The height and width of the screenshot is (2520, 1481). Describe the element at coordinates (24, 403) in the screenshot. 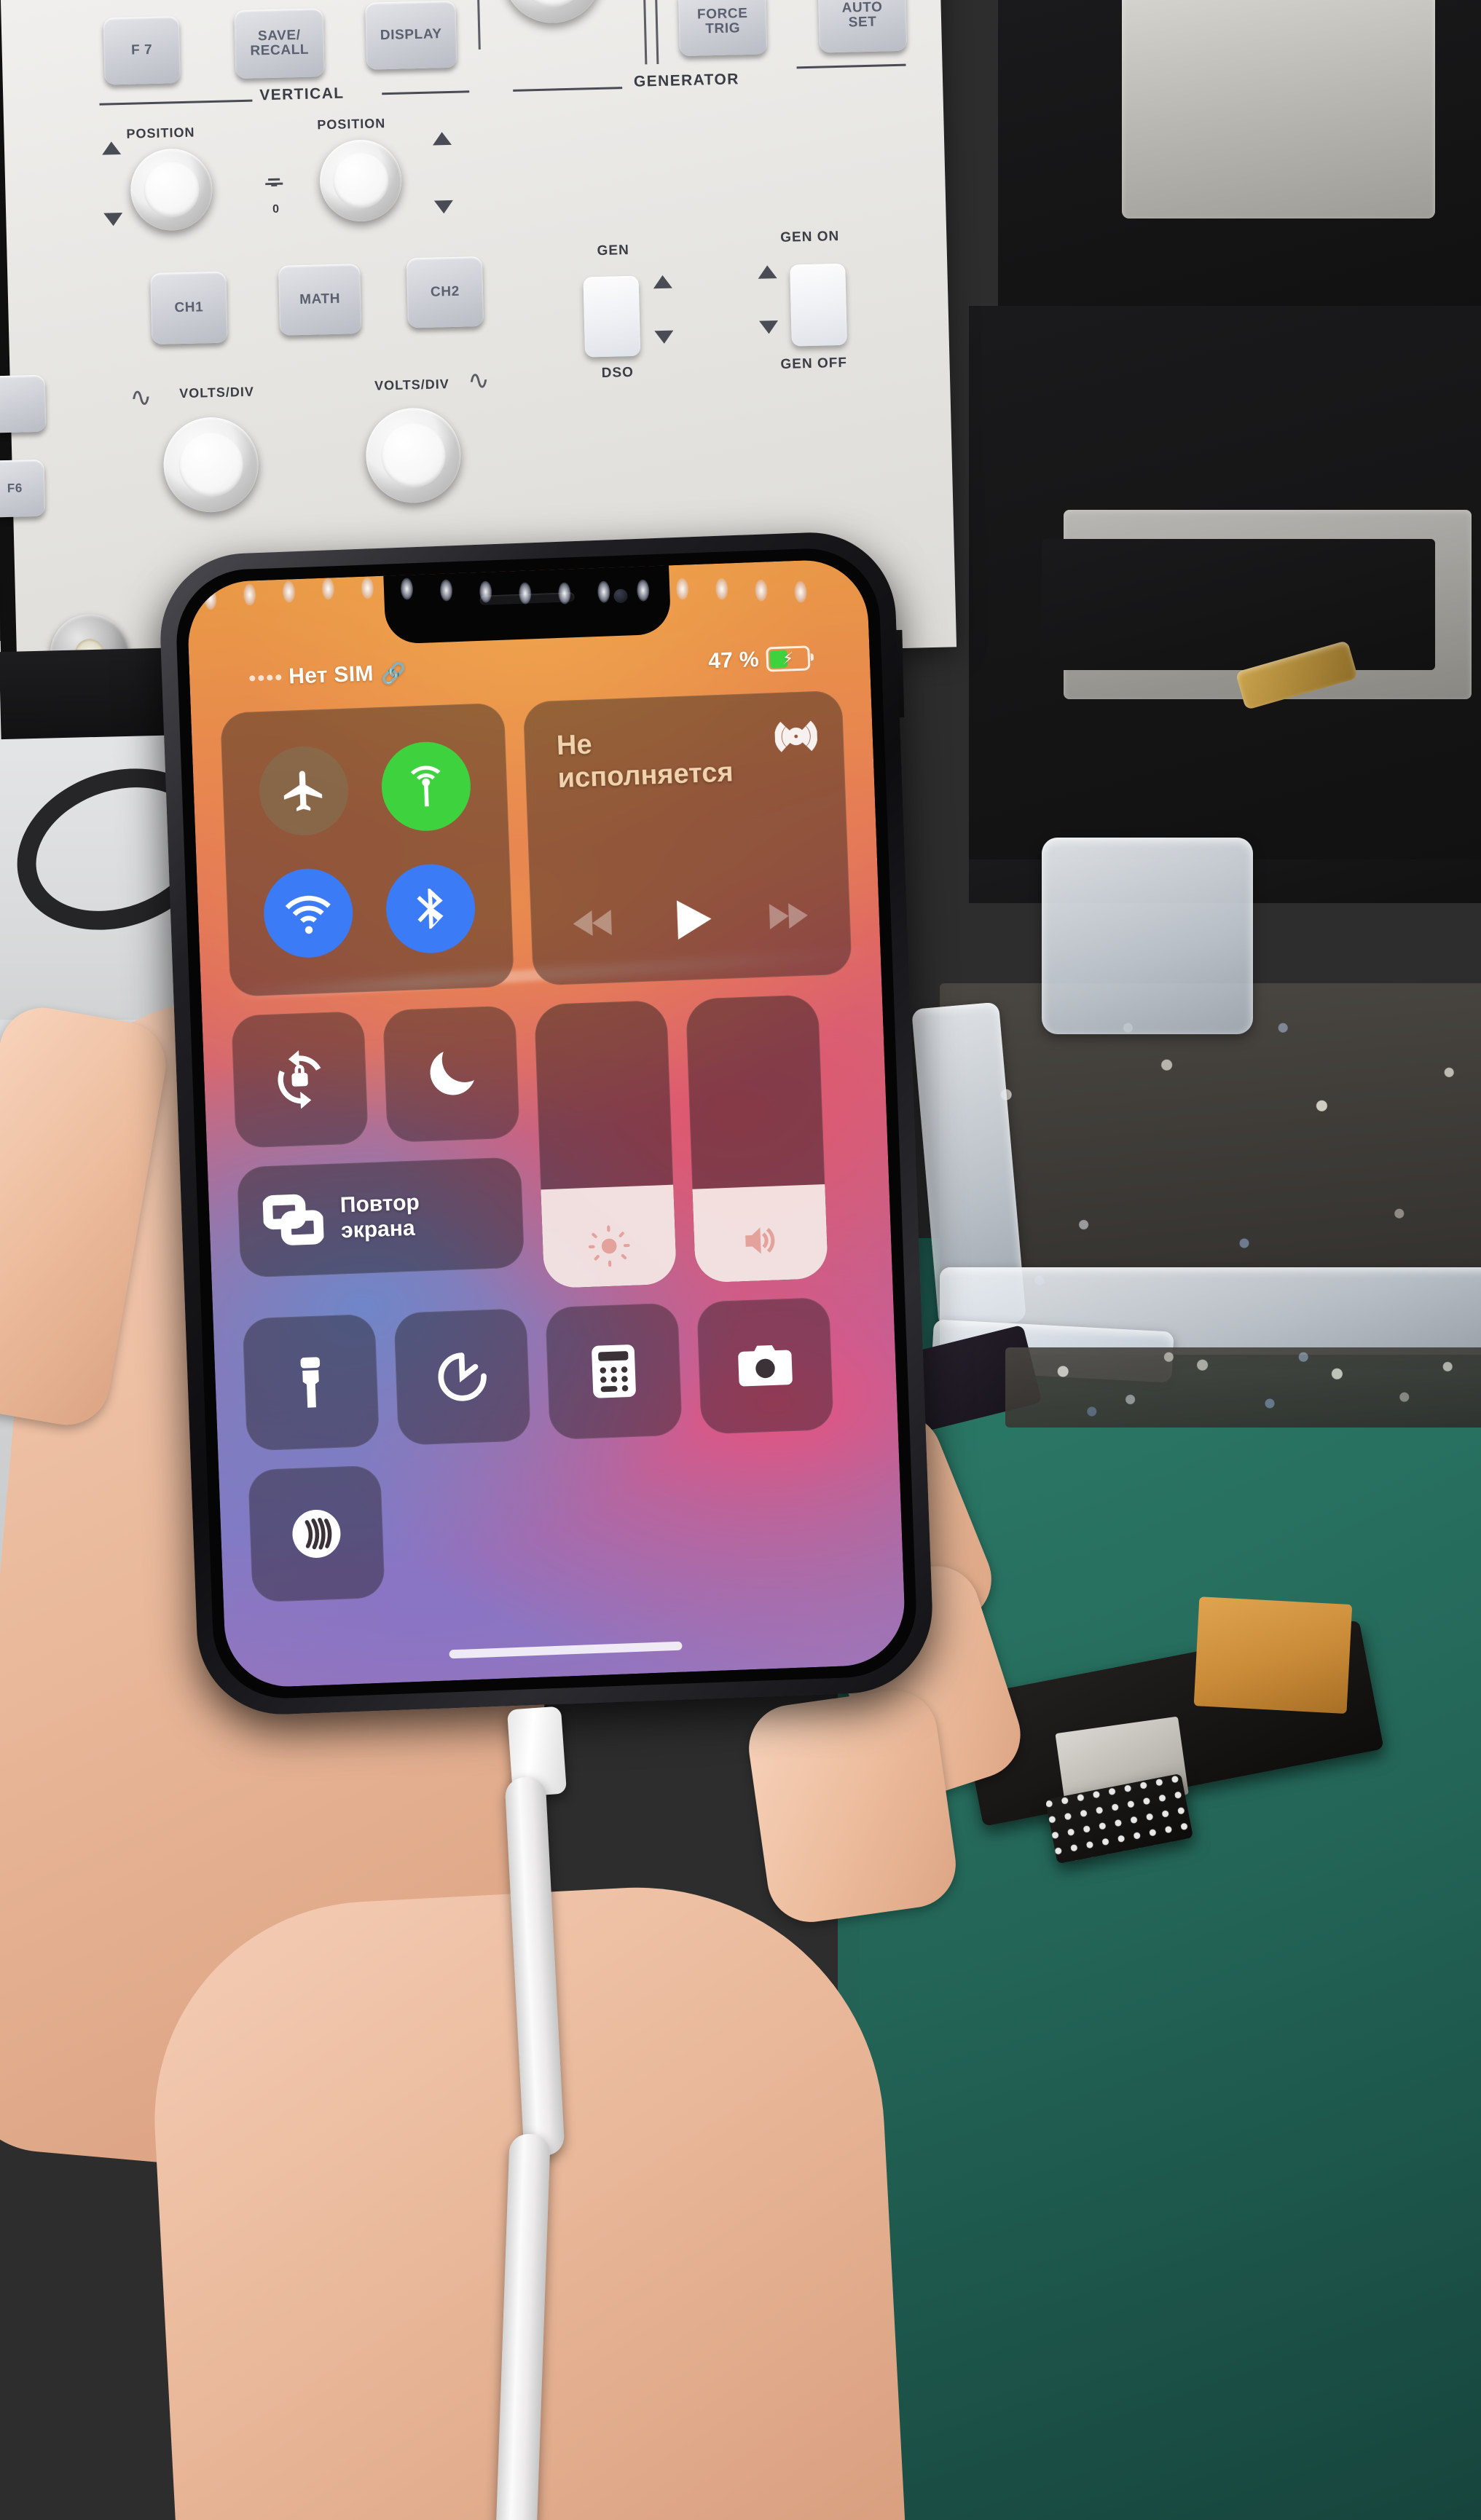

I see `scope-button-f5` at that location.